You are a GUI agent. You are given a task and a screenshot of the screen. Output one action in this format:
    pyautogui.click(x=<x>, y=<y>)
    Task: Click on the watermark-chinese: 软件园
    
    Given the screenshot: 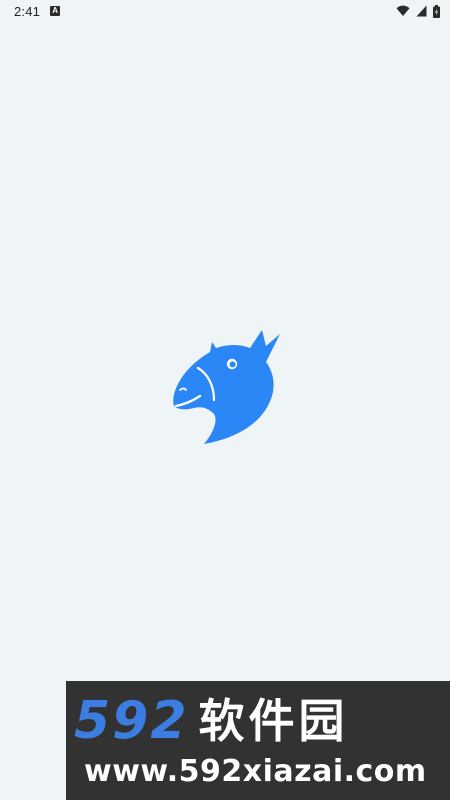 What is the action you would take?
    pyautogui.click(x=273, y=721)
    